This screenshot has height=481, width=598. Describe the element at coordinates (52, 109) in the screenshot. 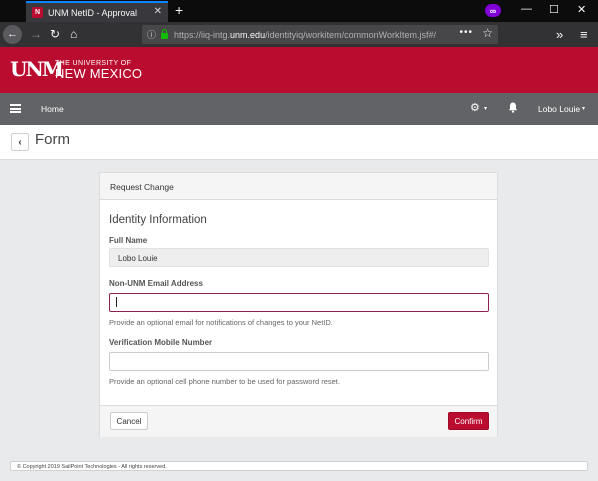

I see `home-link: Home` at that location.